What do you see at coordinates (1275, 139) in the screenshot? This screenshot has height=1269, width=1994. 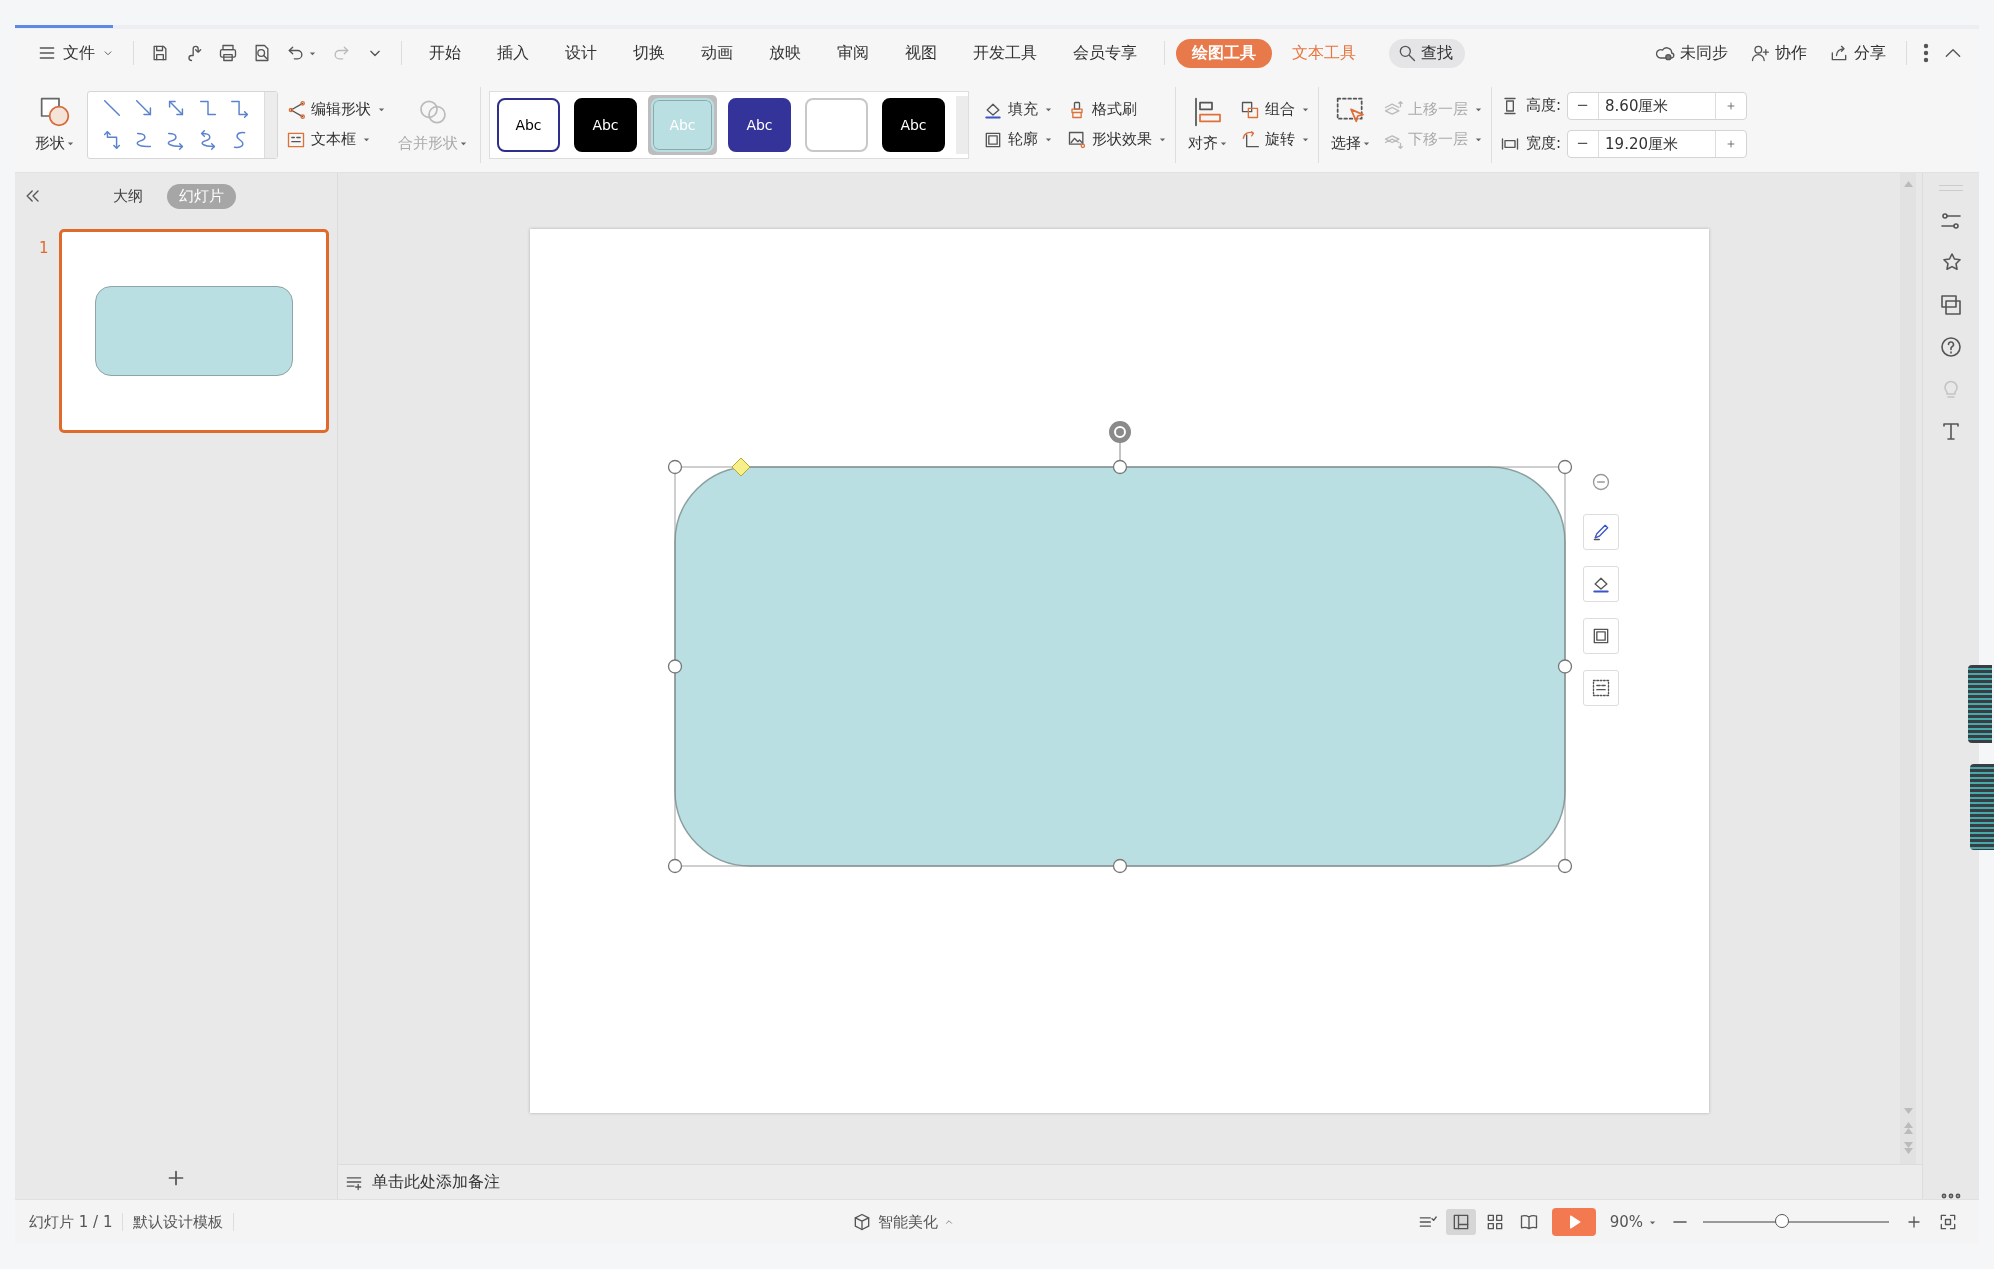 I see `ribbon-button: 旋转` at bounding box center [1275, 139].